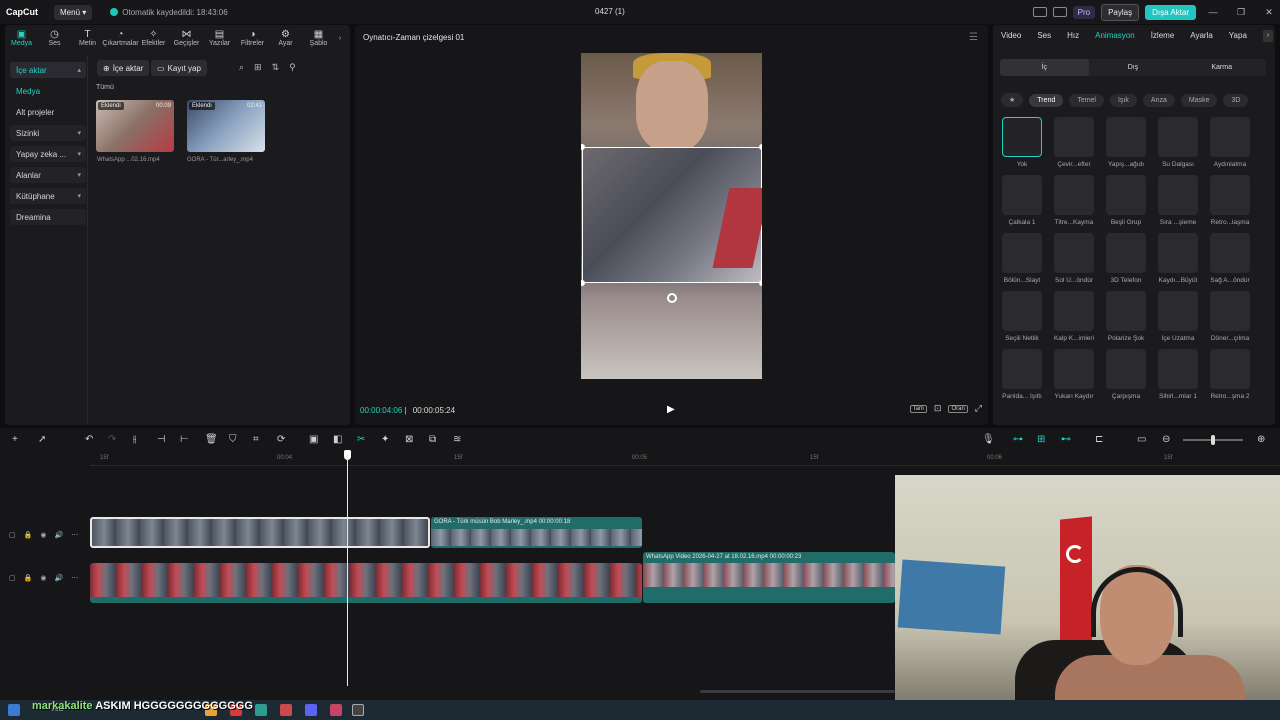  What do you see at coordinates (1170, 12) in the screenshot?
I see `export-button: Dışa Aktar` at bounding box center [1170, 12].